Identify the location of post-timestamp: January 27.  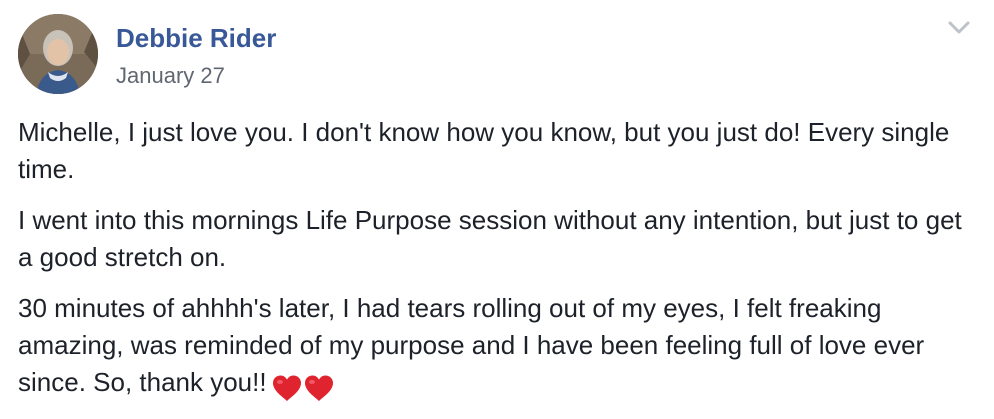
(170, 76).